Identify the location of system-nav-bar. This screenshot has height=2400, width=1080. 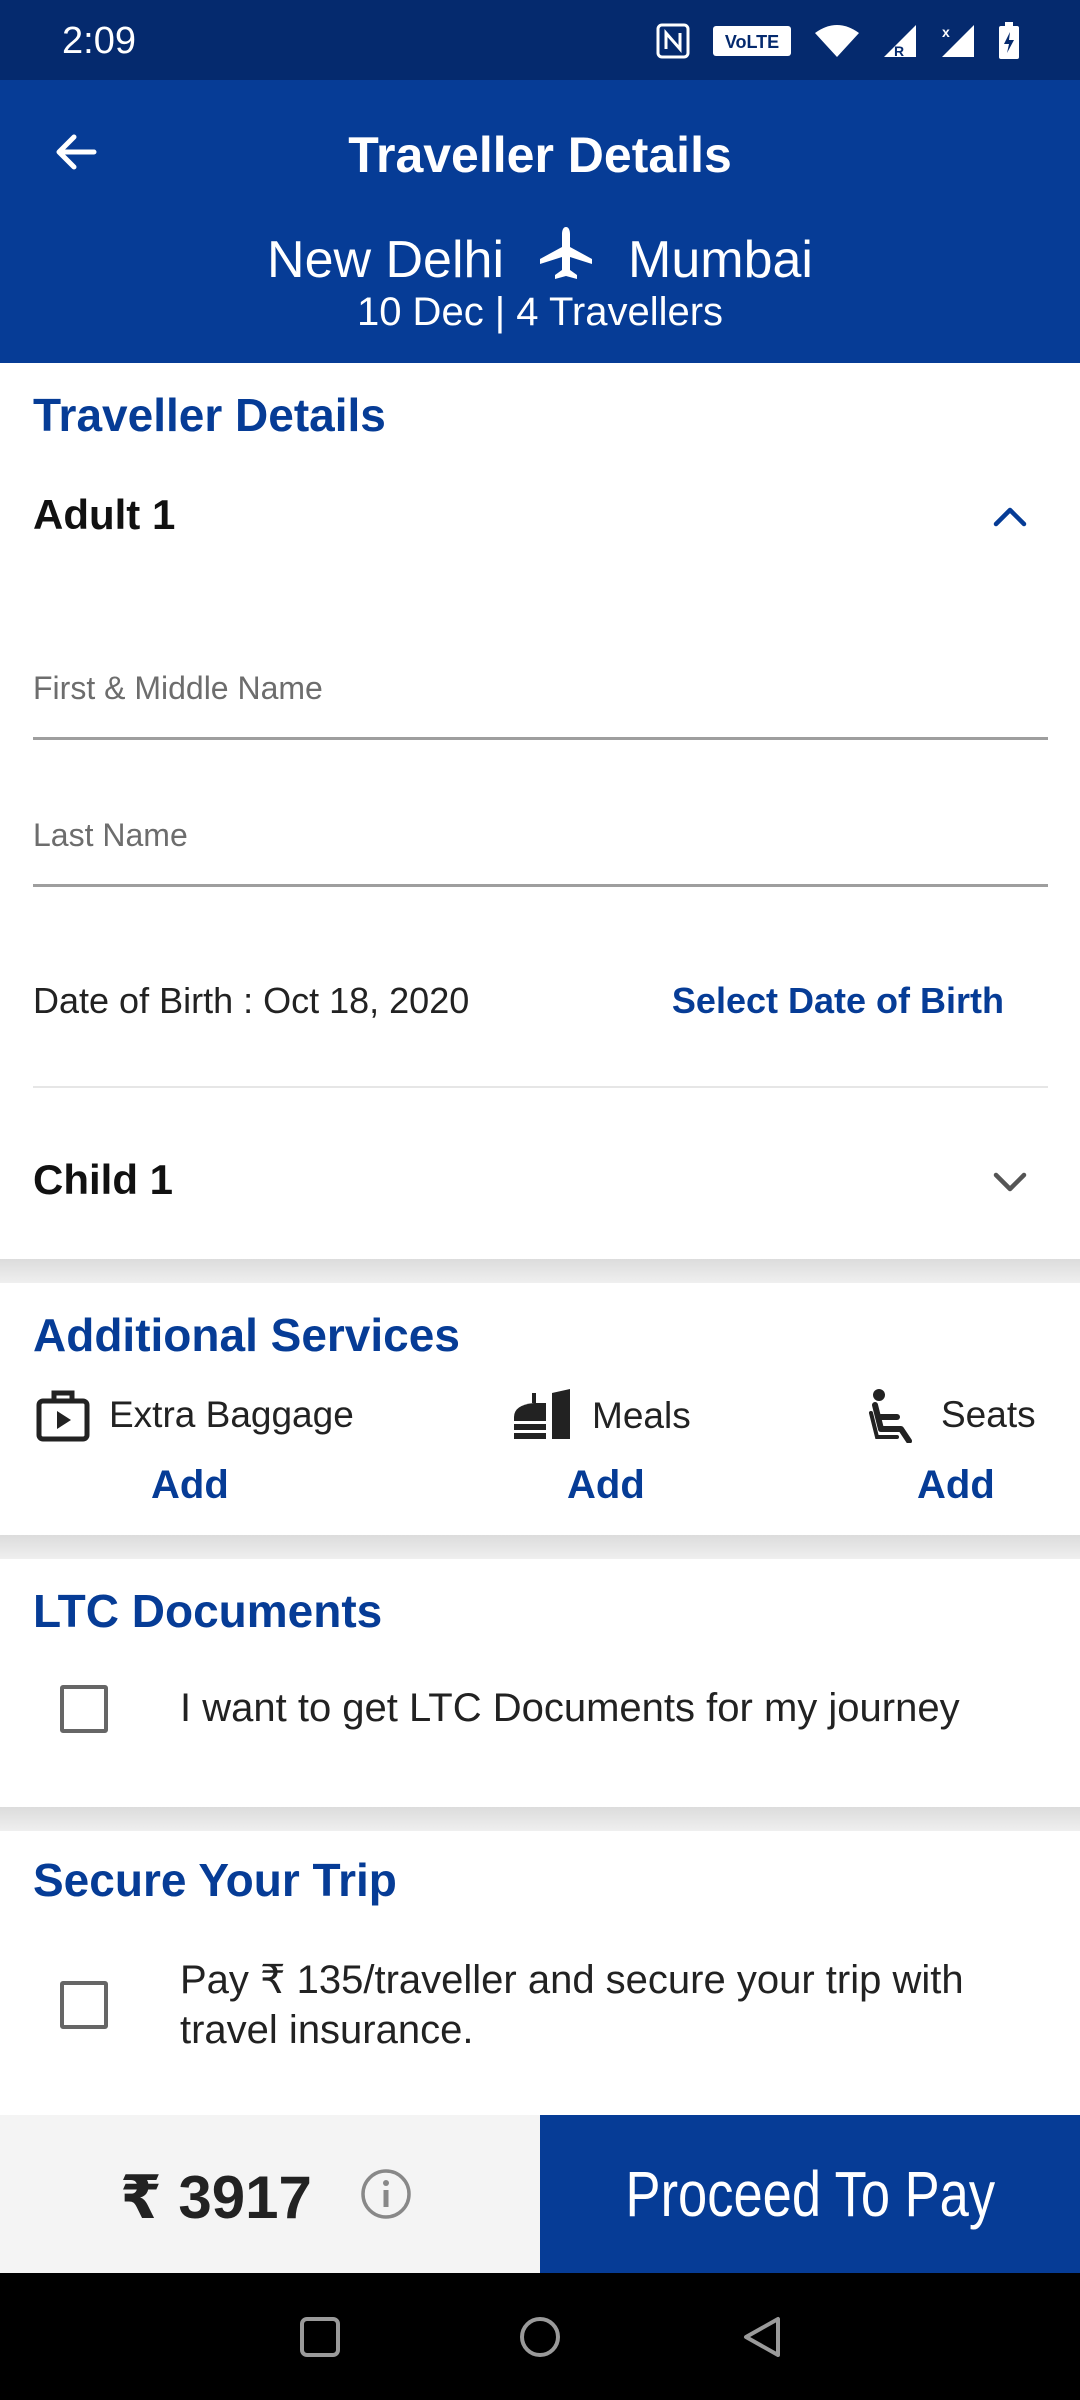
(540, 2336).